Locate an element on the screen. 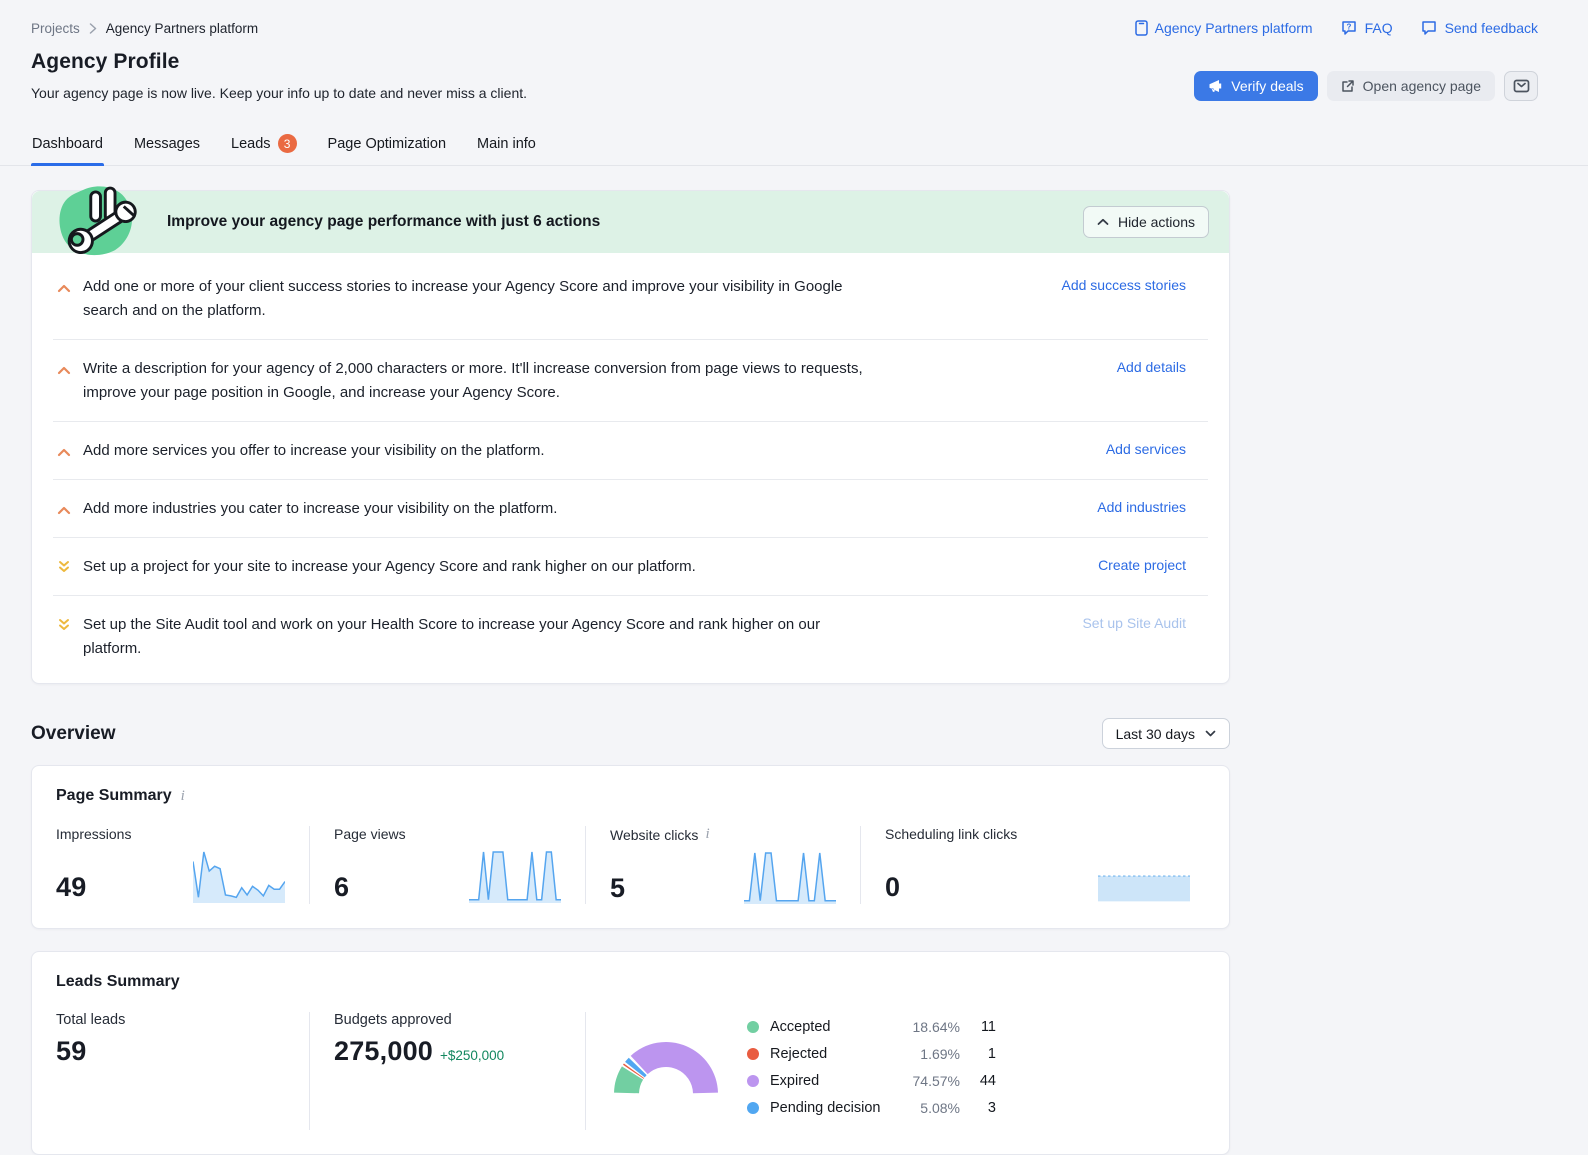 The width and height of the screenshot is (1588, 1155). envelope-icon is located at coordinates (1521, 86).